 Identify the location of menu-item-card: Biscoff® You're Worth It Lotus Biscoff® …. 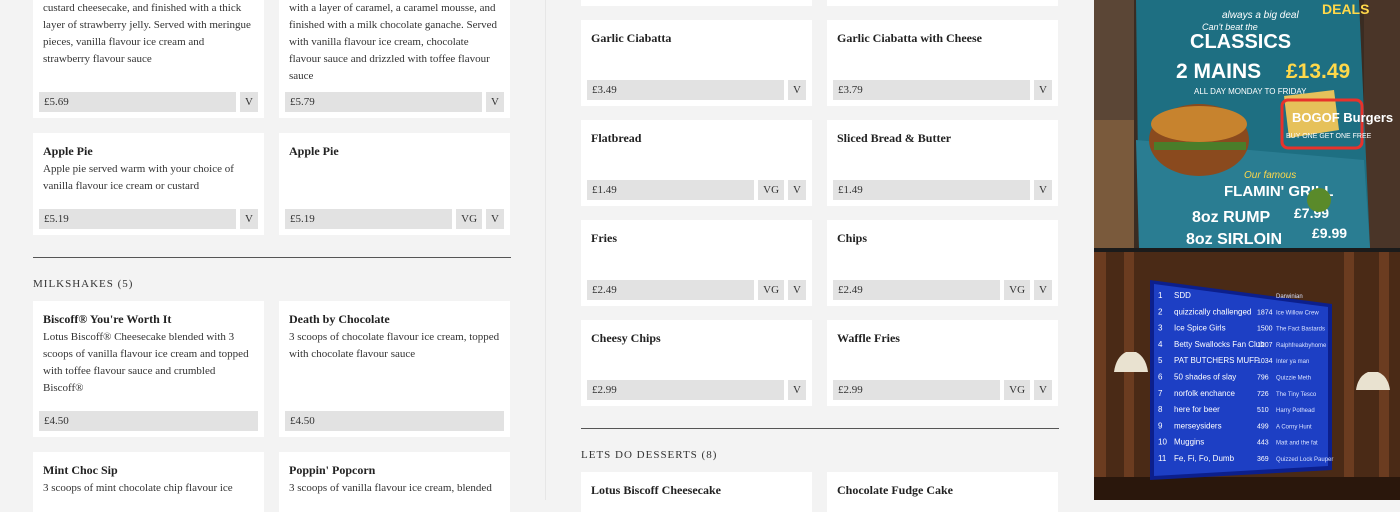
(148, 369).